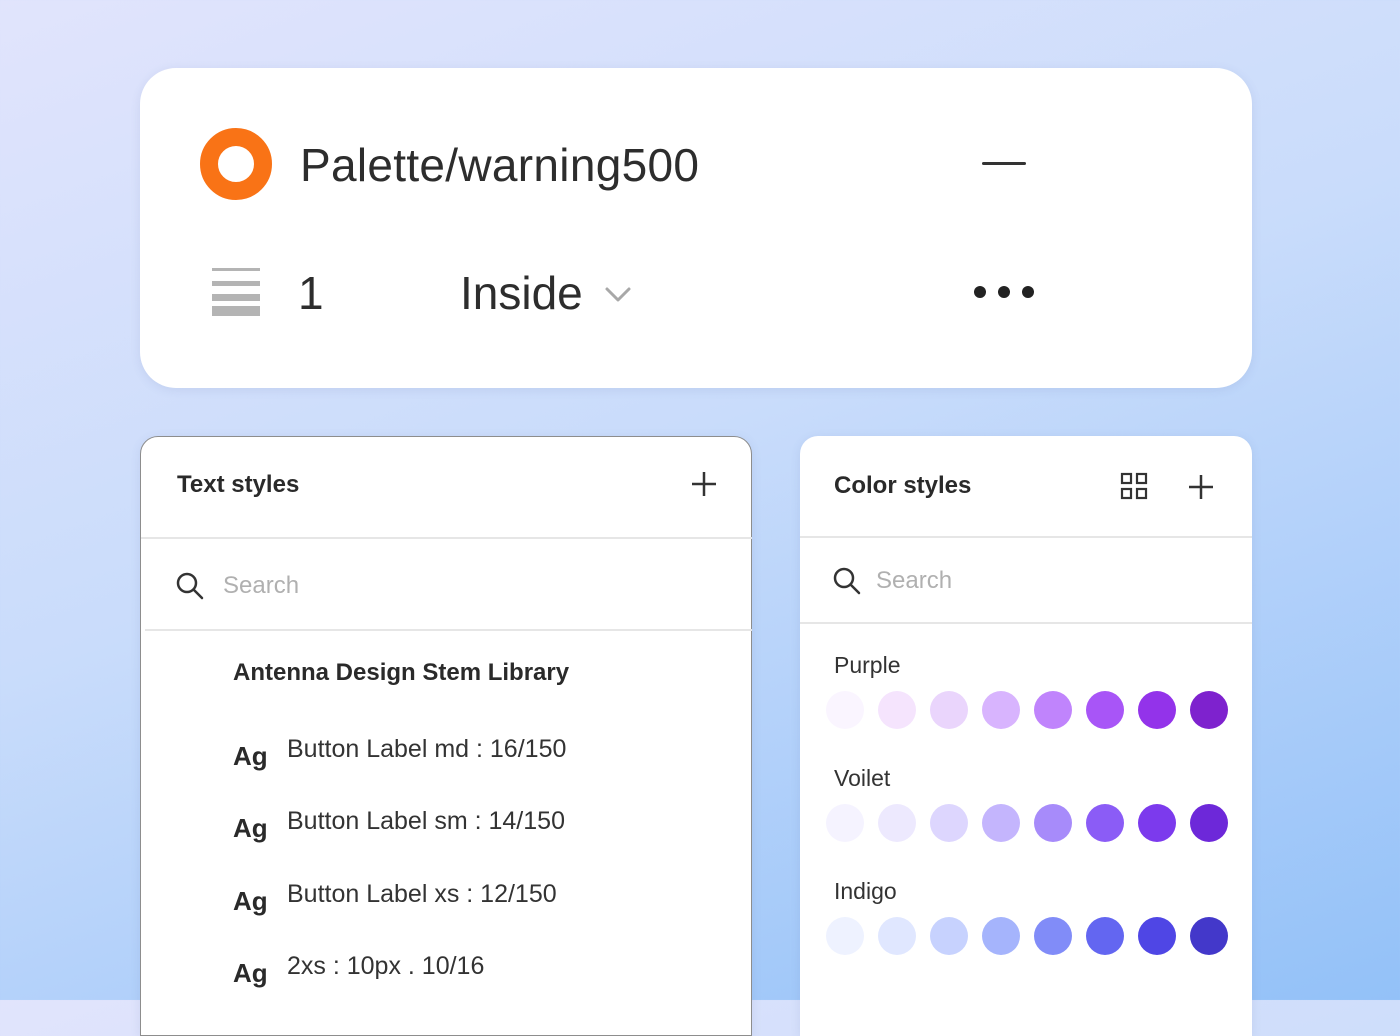  I want to click on text-style-item: Ag Button Label xs : 12/150, so click(473, 900).